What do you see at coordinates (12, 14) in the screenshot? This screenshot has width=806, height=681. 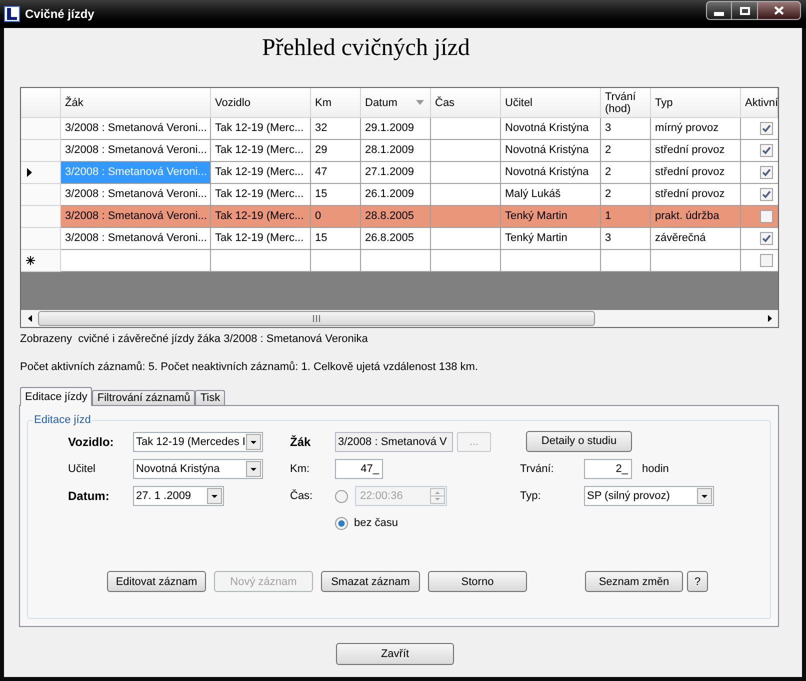 I see `app-icon` at bounding box center [12, 14].